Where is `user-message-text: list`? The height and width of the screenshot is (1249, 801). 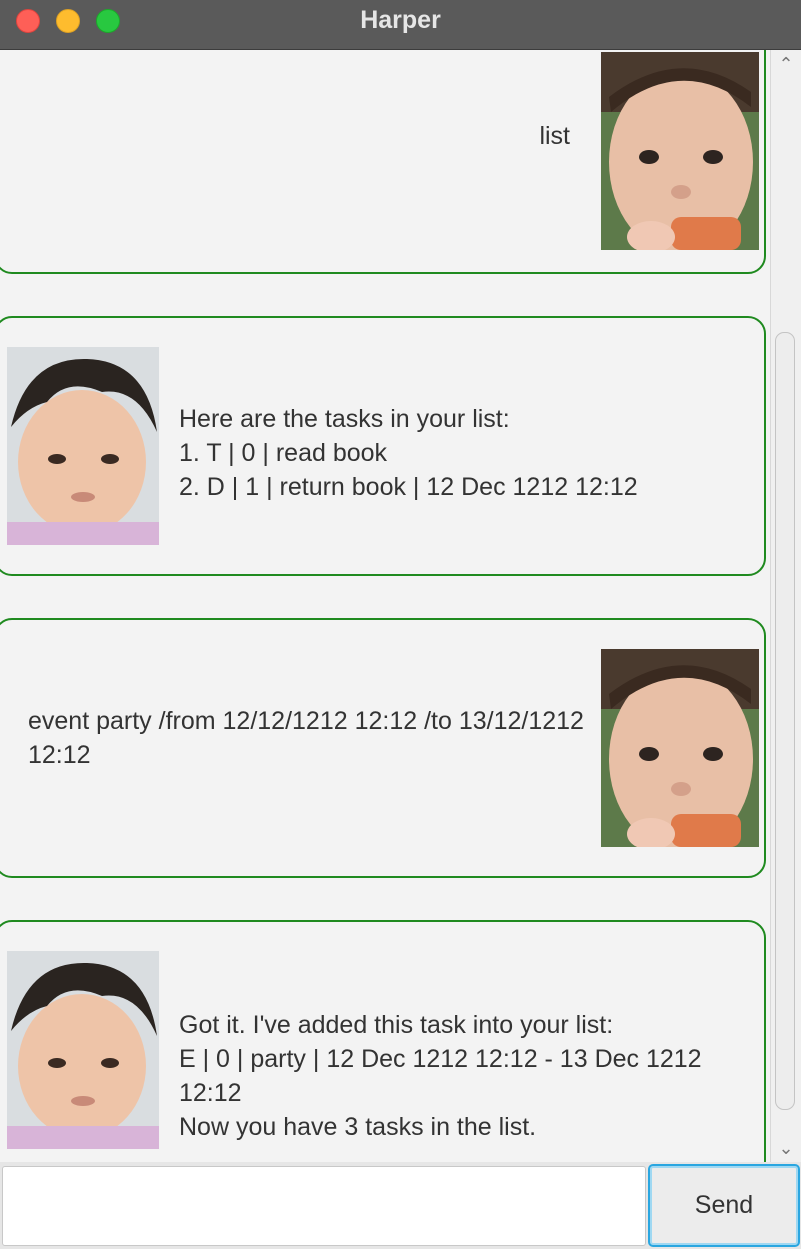
user-message-text: list is located at coordinates (554, 136).